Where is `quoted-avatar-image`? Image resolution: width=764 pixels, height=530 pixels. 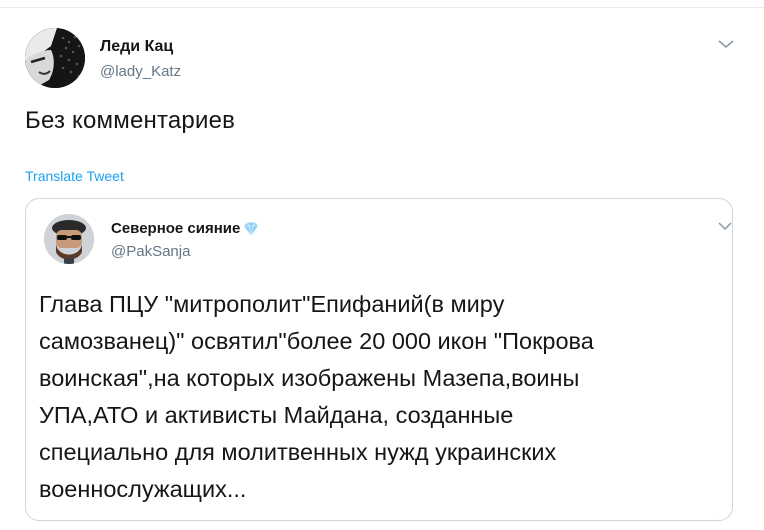 quoted-avatar-image is located at coordinates (69, 239).